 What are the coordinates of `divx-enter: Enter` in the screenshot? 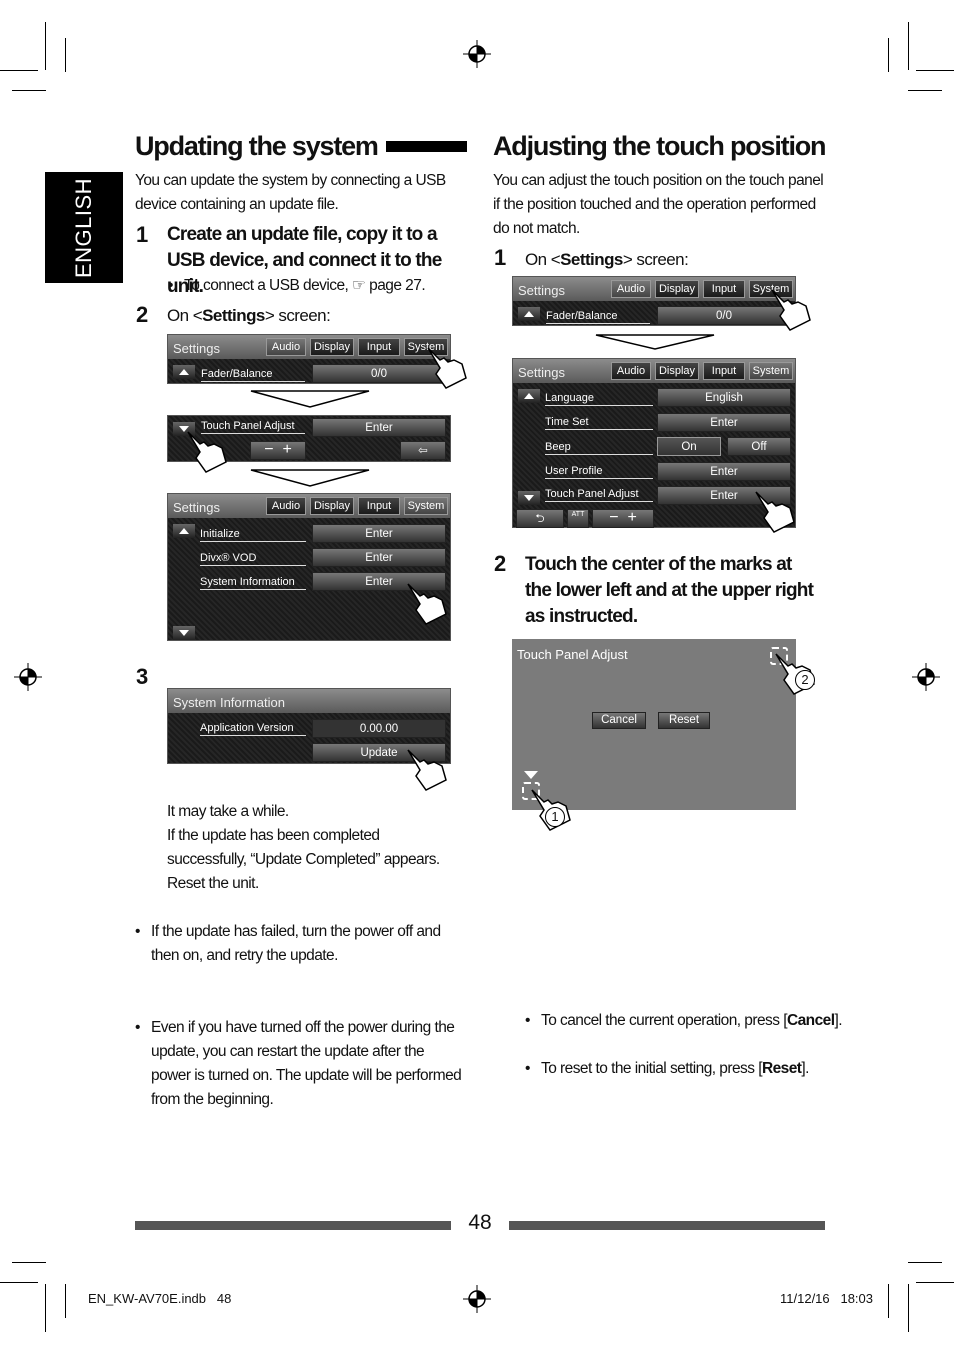 It's located at (379, 557).